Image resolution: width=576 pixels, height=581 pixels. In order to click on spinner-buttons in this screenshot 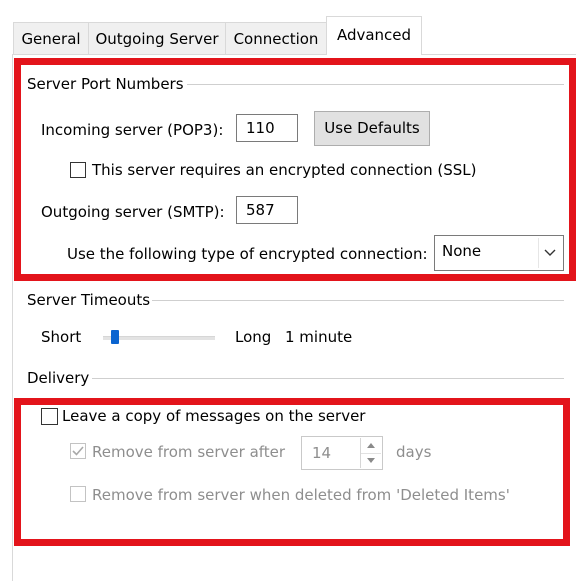, I will do `click(370, 453)`.